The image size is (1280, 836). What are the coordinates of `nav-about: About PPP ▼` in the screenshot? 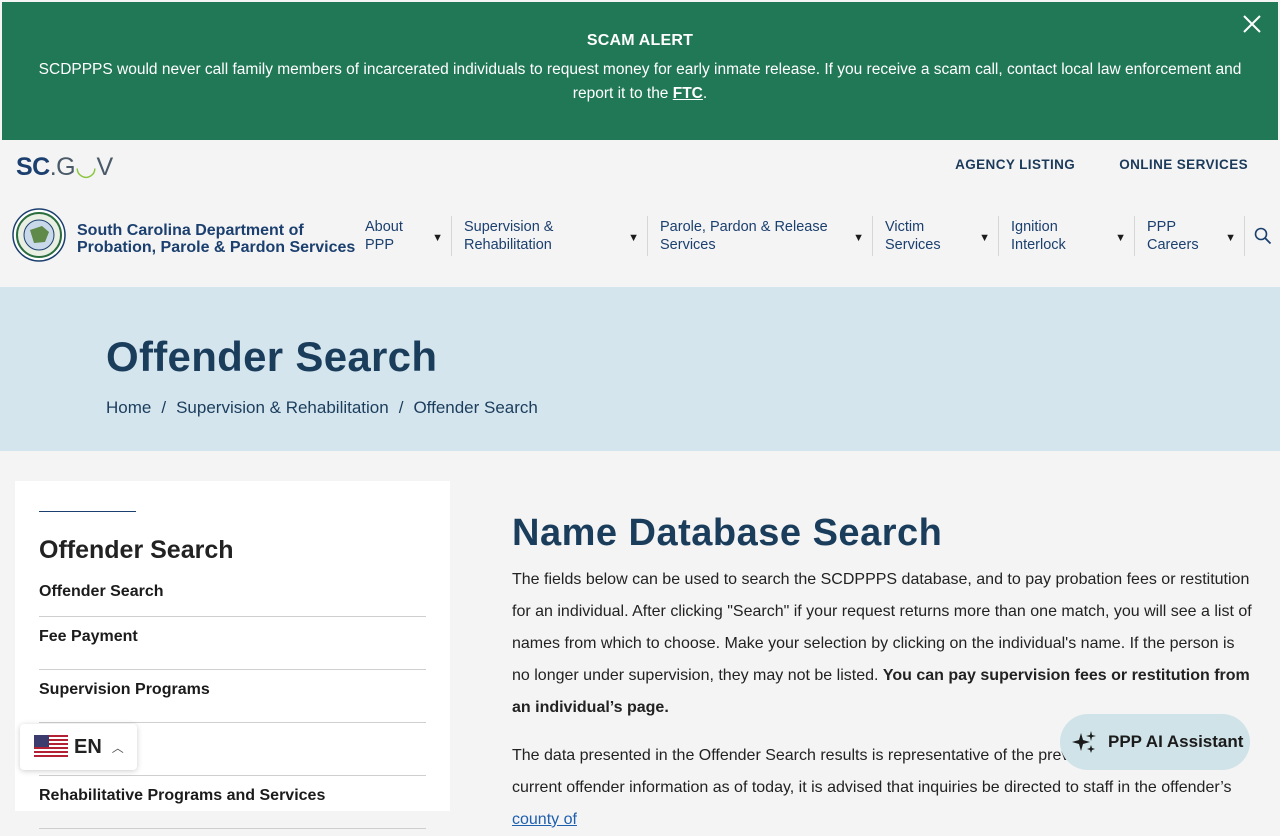 It's located at (402, 236).